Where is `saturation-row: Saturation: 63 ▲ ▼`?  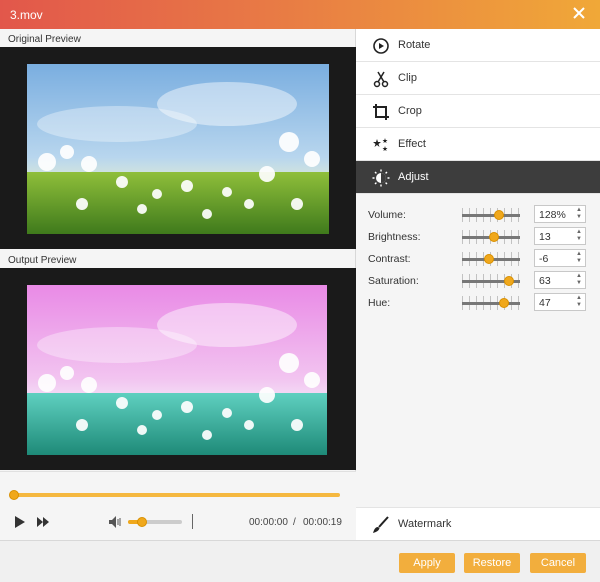
saturation-row: Saturation: 63 ▲ ▼ is located at coordinates (478, 282).